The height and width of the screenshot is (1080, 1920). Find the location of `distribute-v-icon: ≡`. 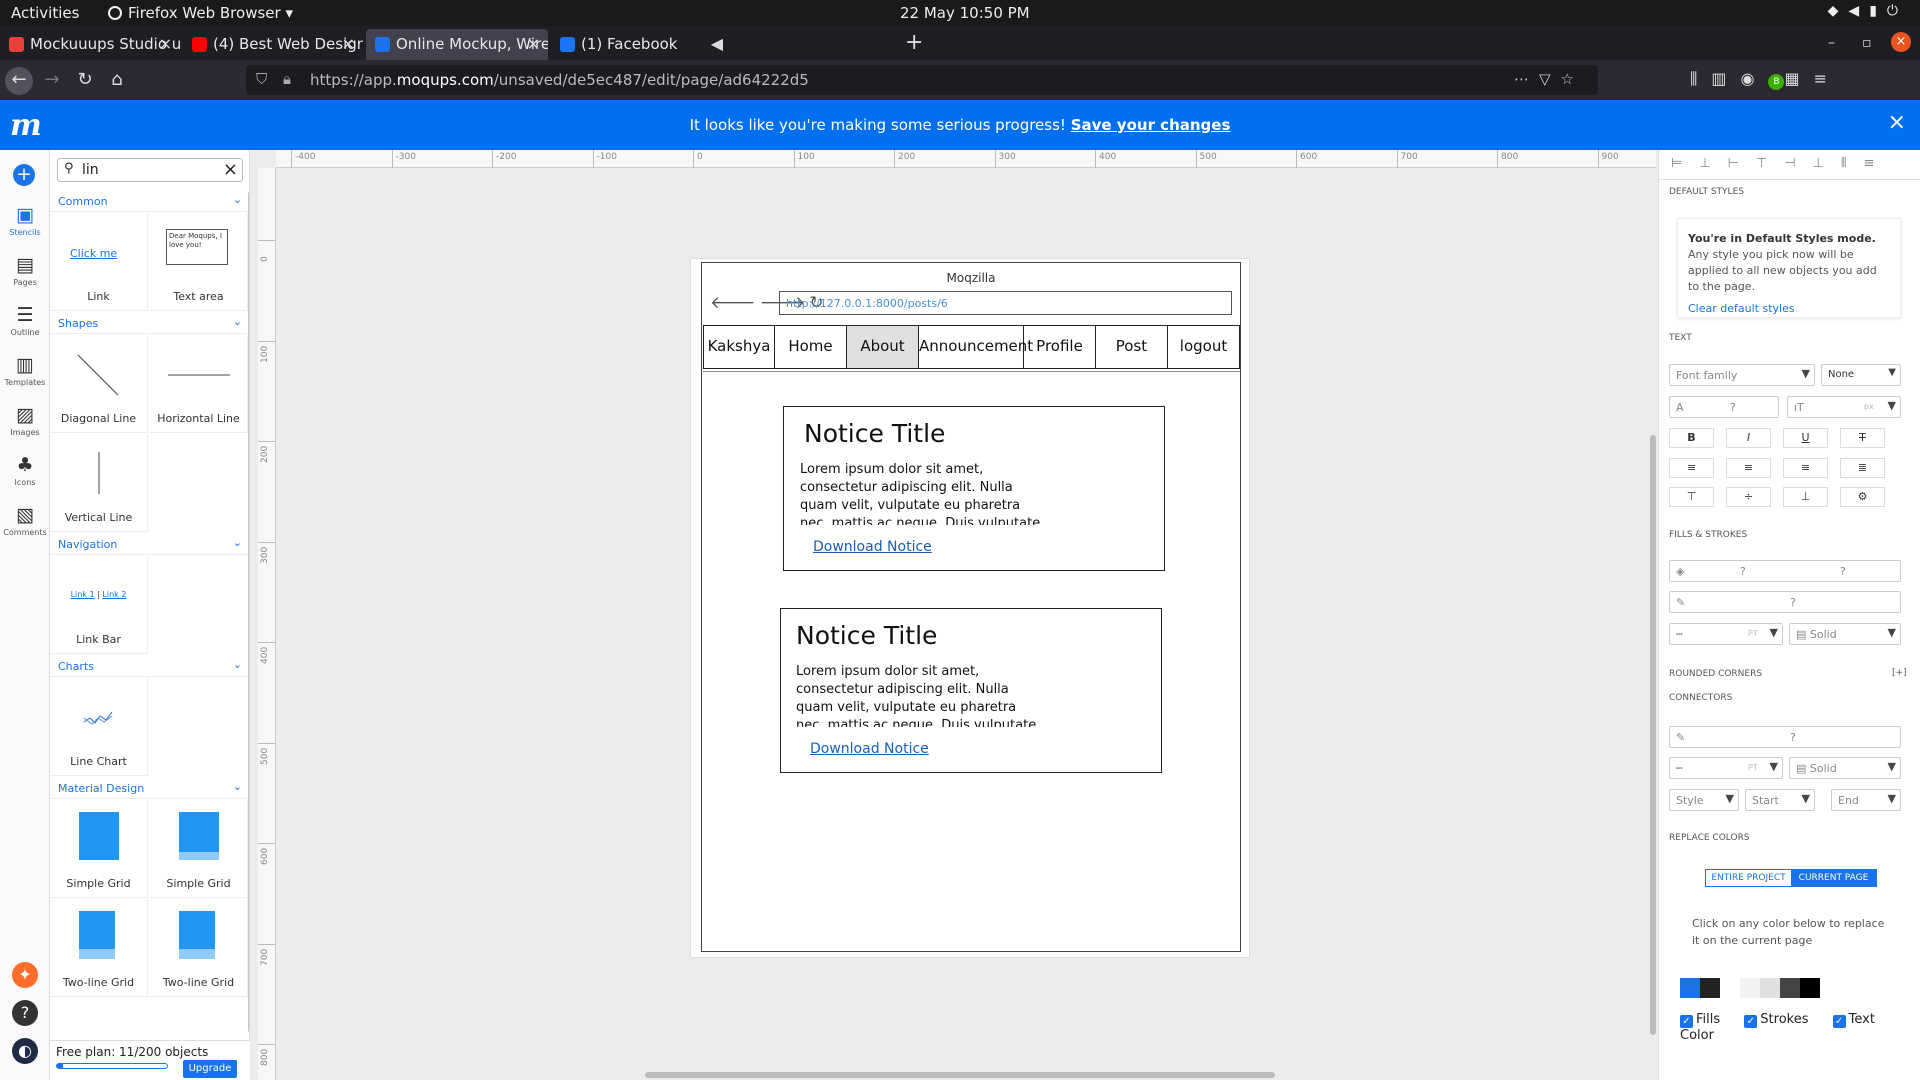

distribute-v-icon: ≡ is located at coordinates (1877, 163).